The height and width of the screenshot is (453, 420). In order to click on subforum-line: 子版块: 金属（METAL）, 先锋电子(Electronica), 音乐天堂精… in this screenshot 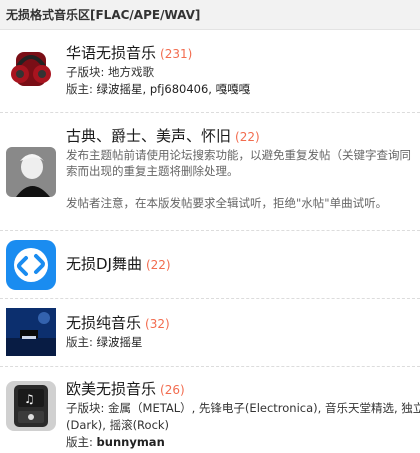, I will do `click(243, 408)`.